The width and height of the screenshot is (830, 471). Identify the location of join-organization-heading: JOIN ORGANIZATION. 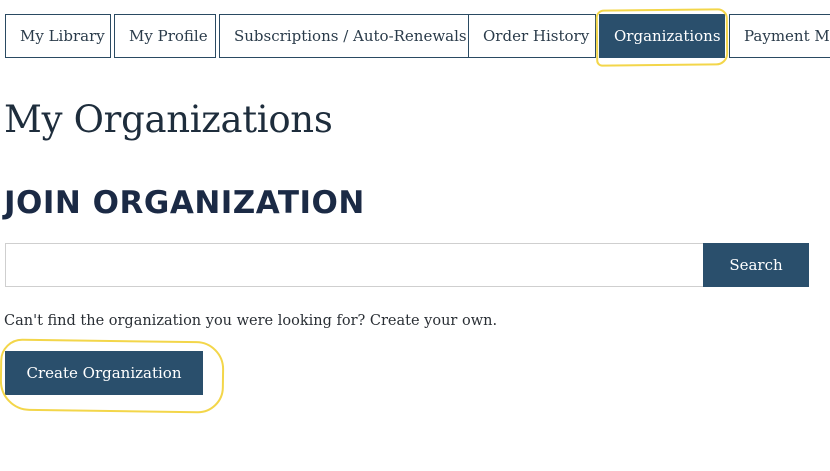
(184, 203).